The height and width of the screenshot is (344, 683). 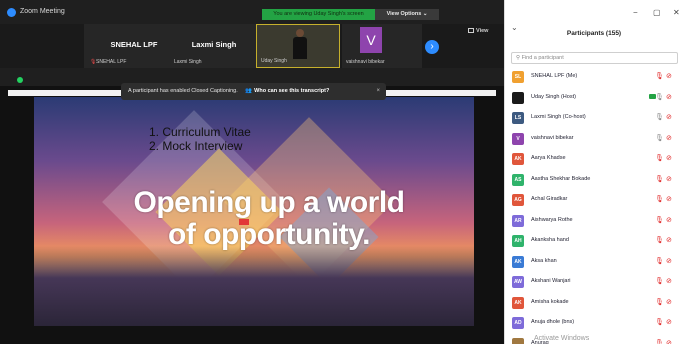 What do you see at coordinates (274, 61) in the screenshot?
I see `tile-caption: Uday Singh` at bounding box center [274, 61].